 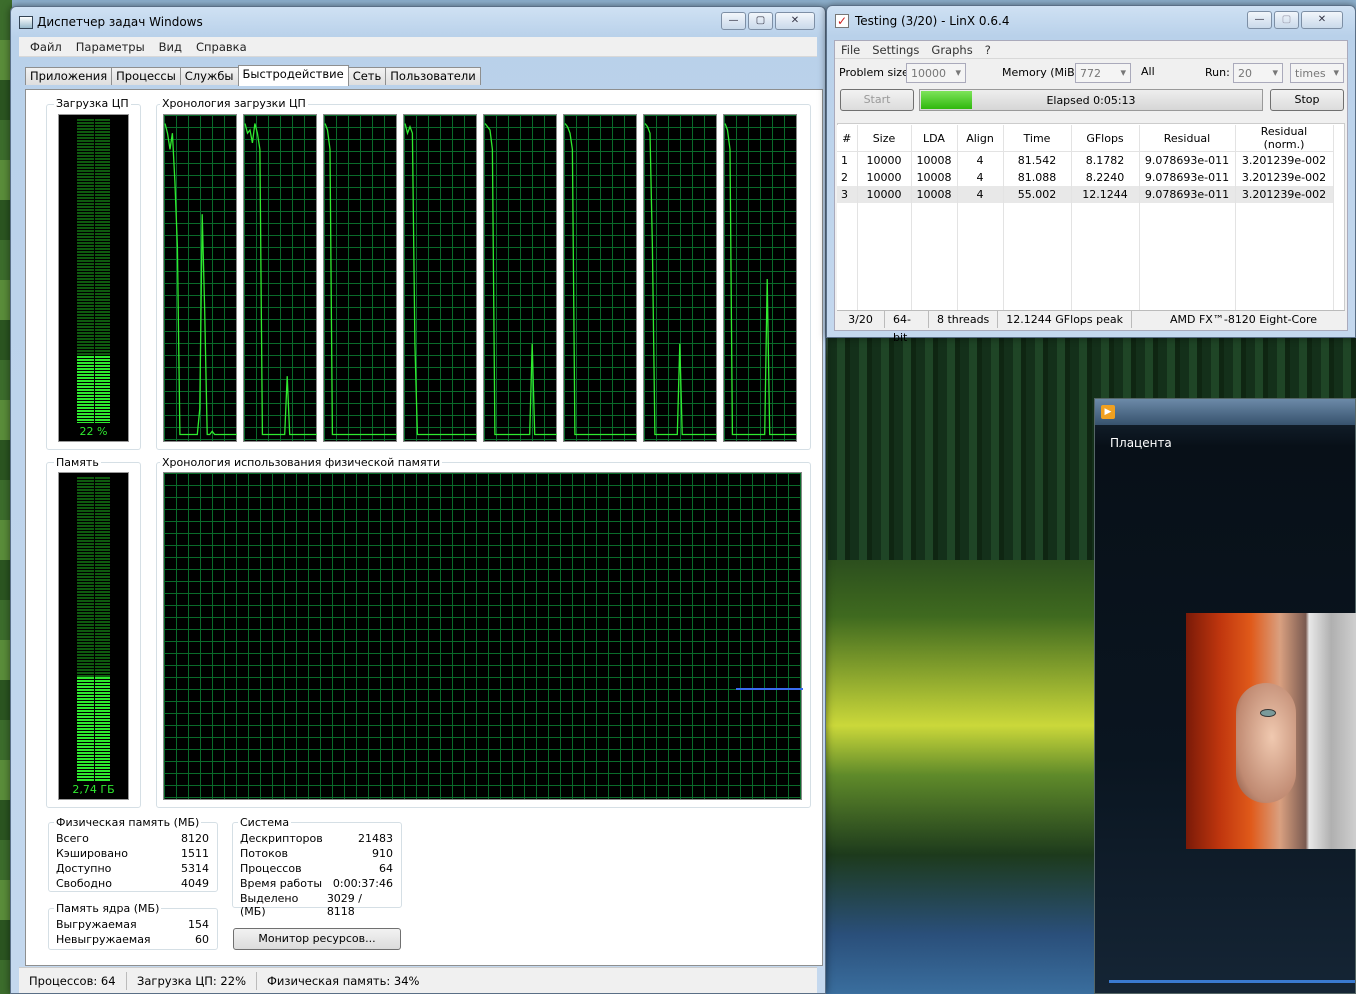 What do you see at coordinates (936, 73) in the screenshot?
I see `problem-size-combo: 10000` at bounding box center [936, 73].